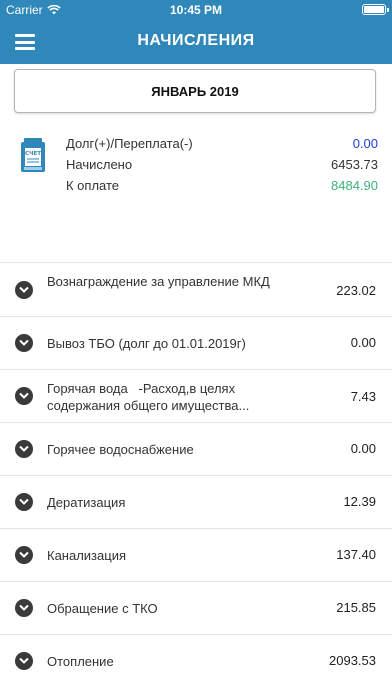 Image resolution: width=392 pixels, height=696 pixels. What do you see at coordinates (356, 290) in the screenshot?
I see `charge-value: 223.02` at bounding box center [356, 290].